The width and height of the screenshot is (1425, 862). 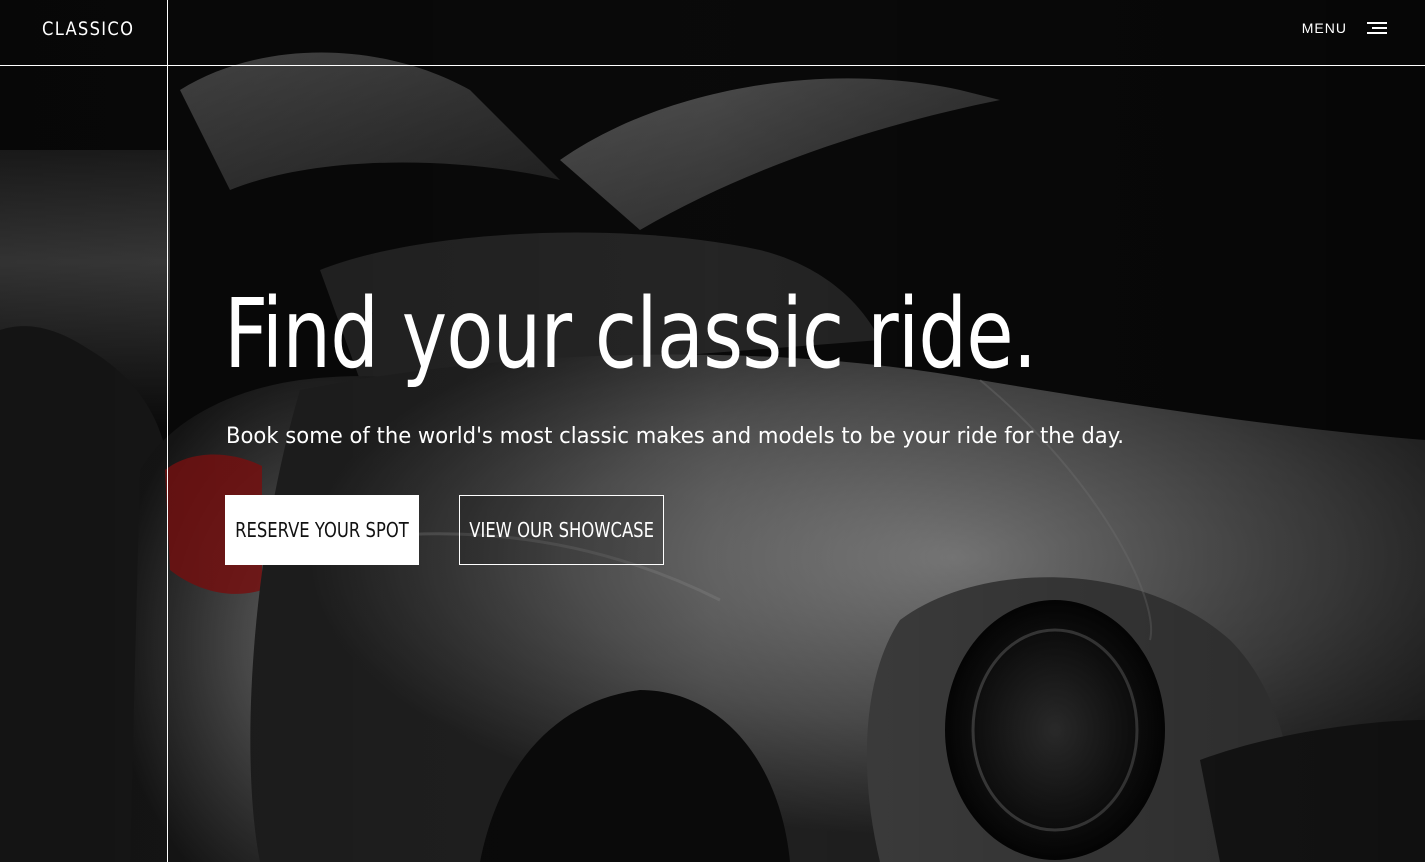 I want to click on menu-label: MENU, so click(x=1324, y=28).